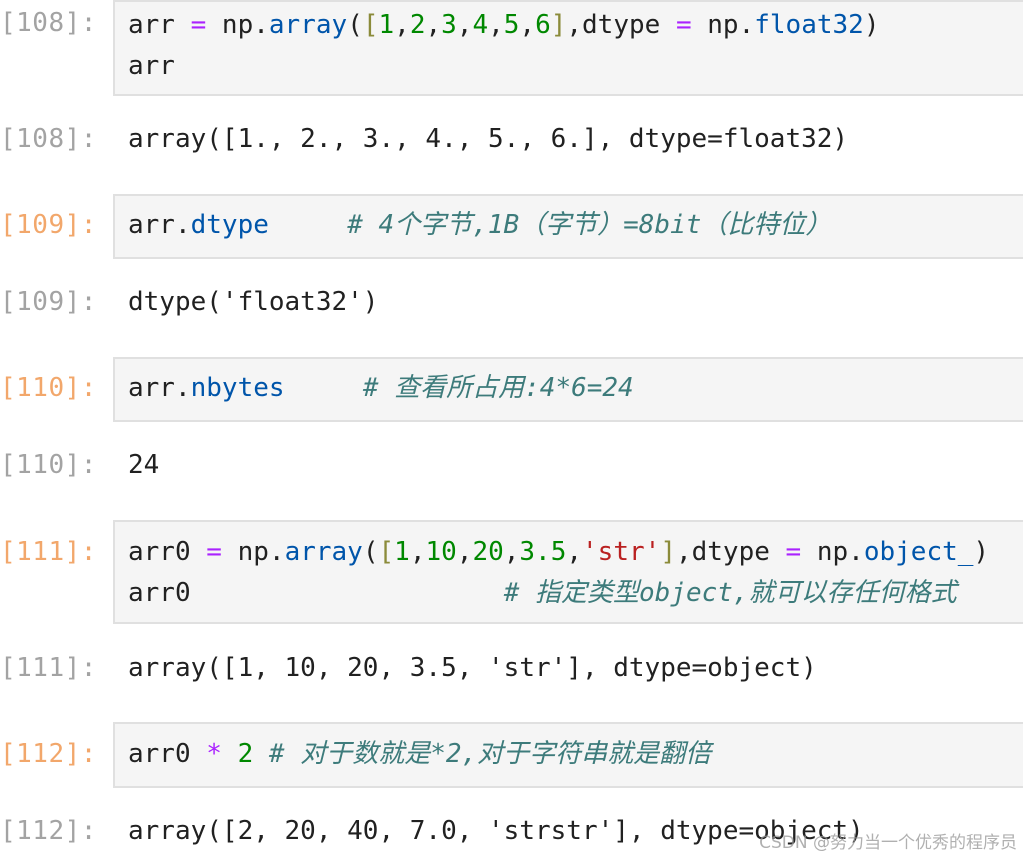 This screenshot has height=860, width=1023. Describe the element at coordinates (449, 25) in the screenshot. I see `code-token: 3` at that location.